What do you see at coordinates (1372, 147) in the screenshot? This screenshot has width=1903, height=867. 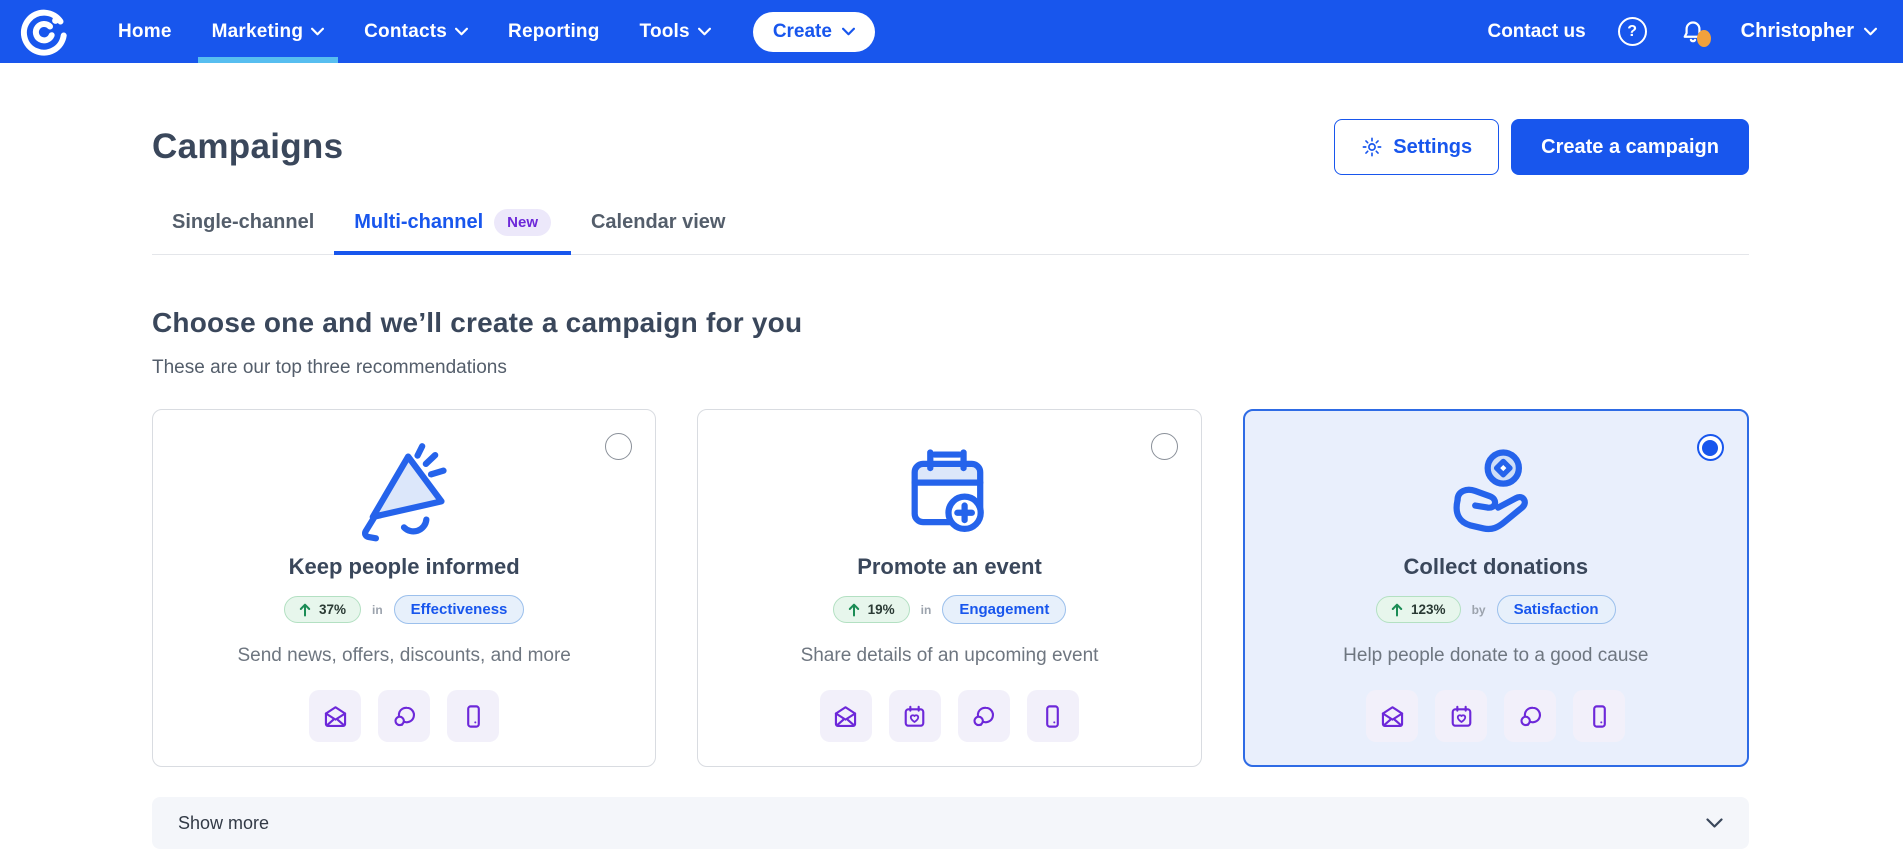 I see `gear-icon` at bounding box center [1372, 147].